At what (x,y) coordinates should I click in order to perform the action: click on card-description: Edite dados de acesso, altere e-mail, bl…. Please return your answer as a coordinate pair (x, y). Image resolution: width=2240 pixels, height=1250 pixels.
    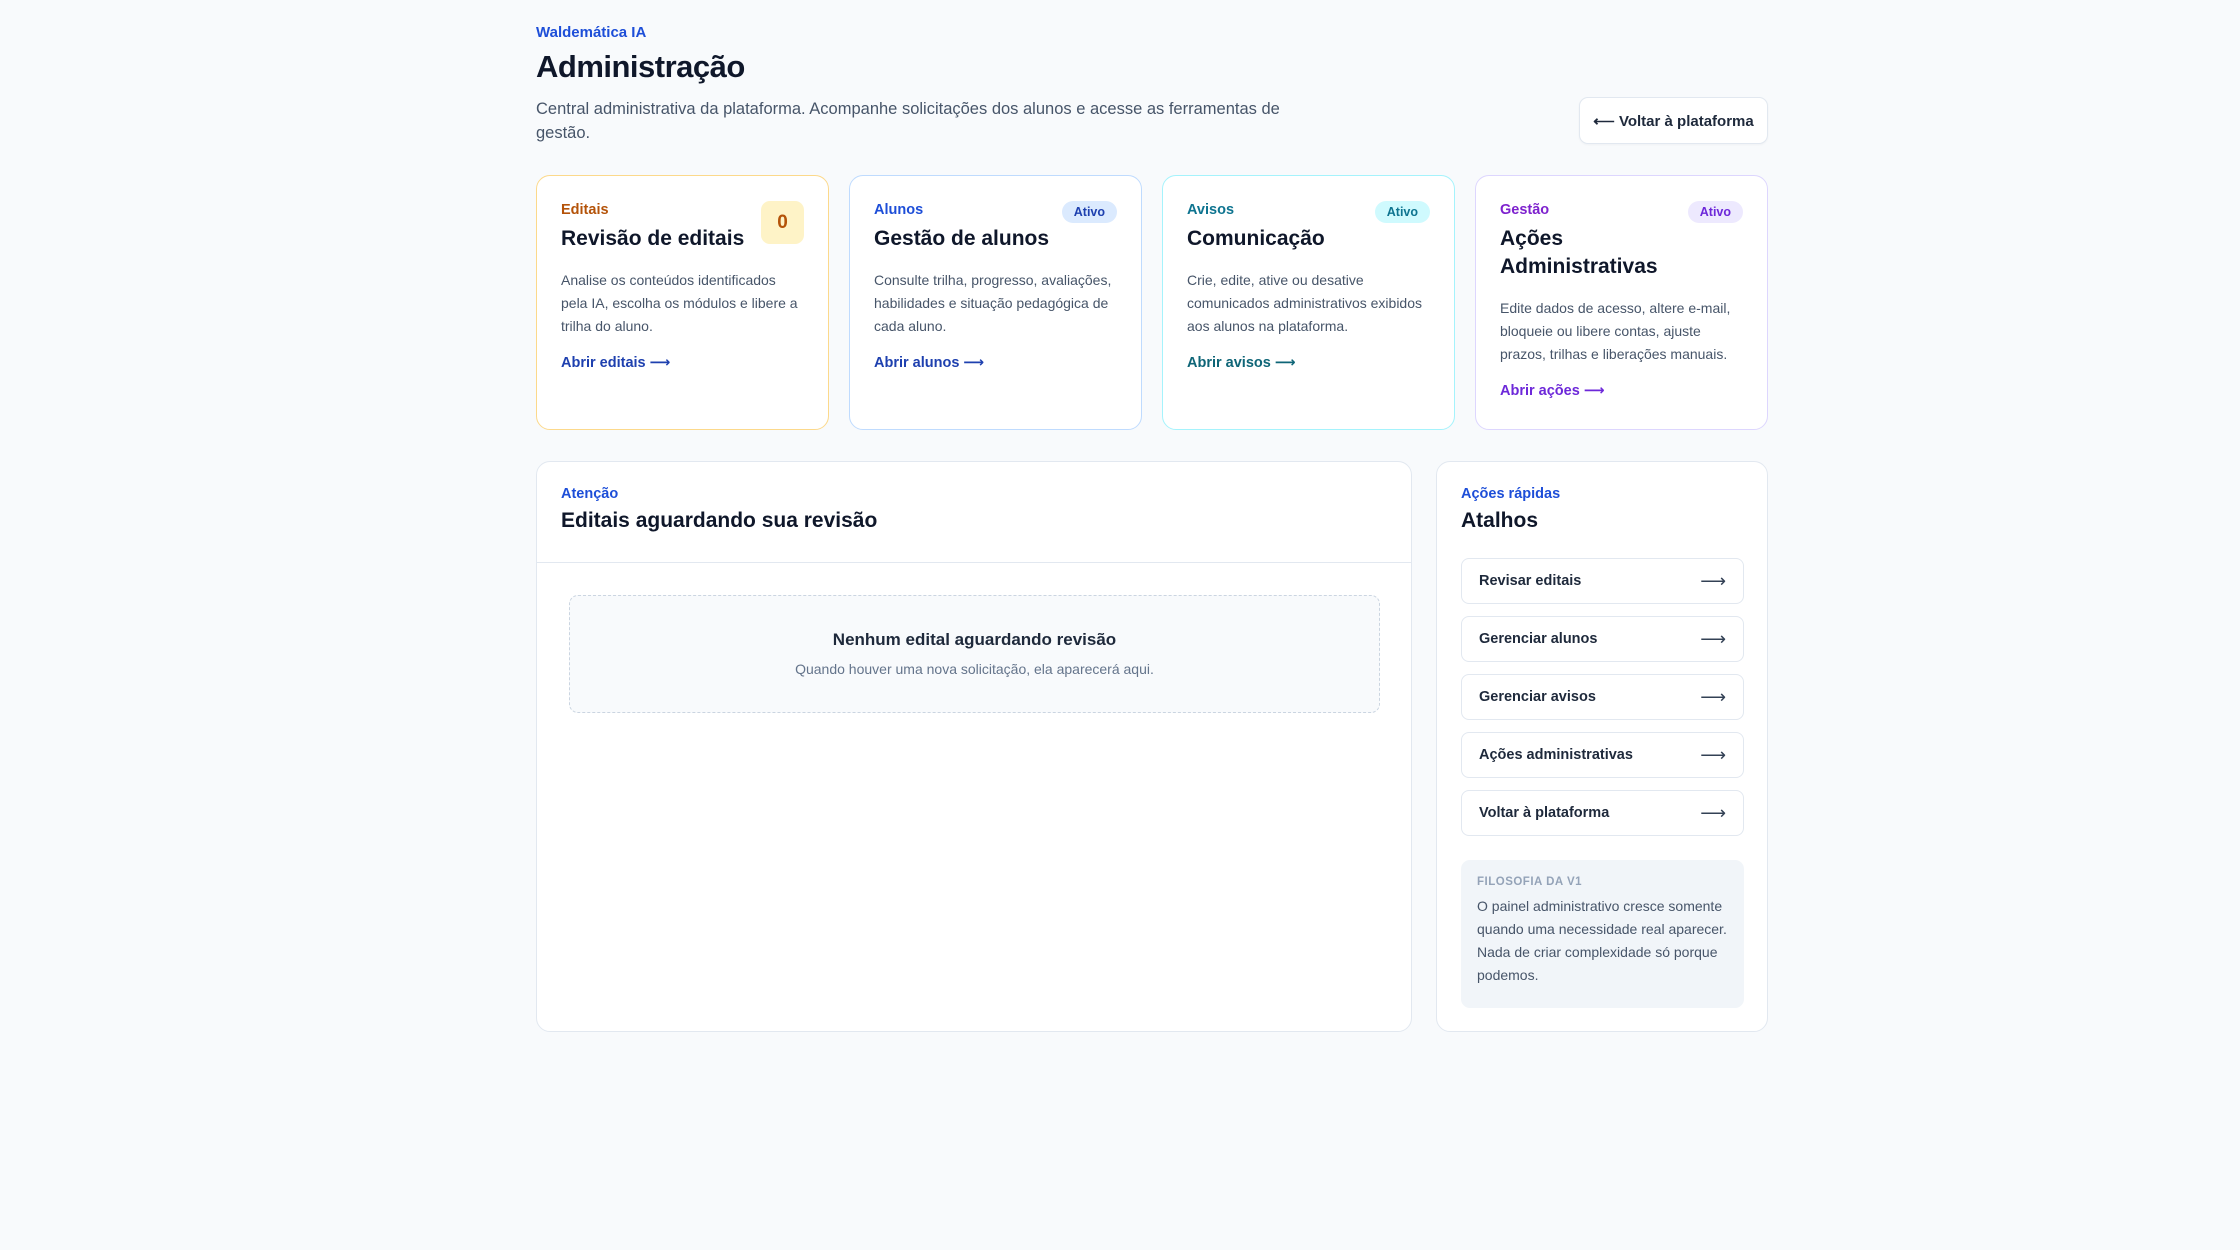
    Looking at the image, I should click on (1615, 331).